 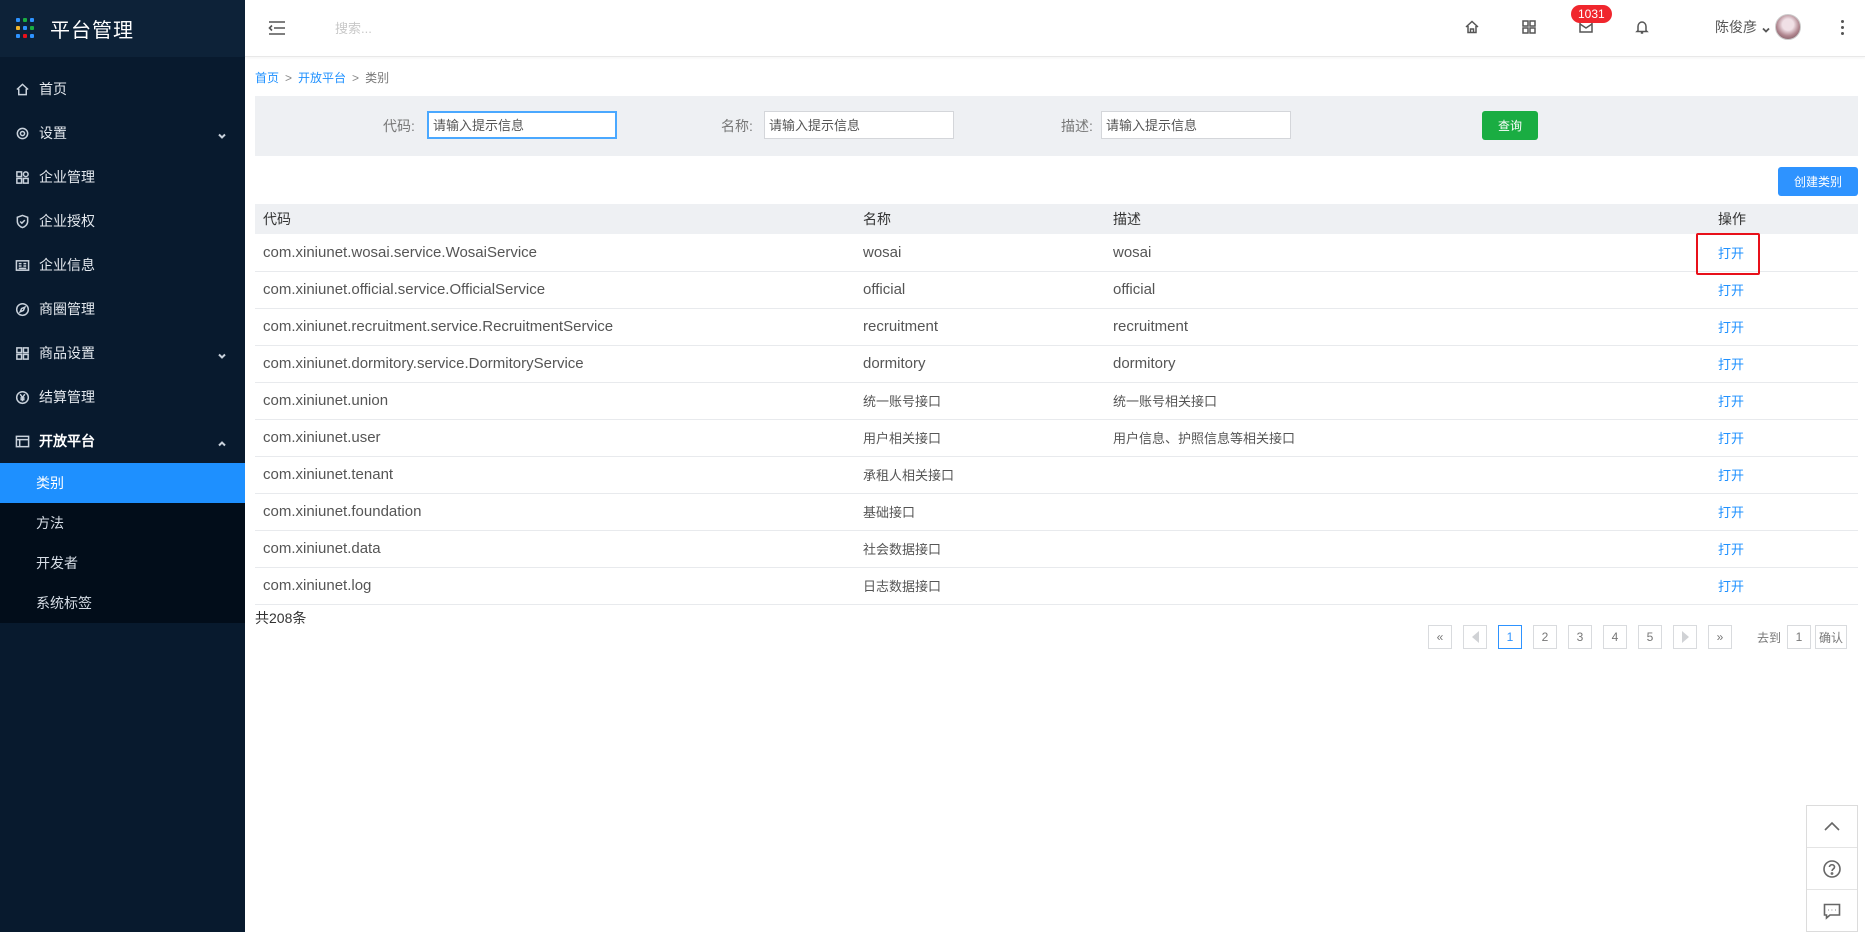 I want to click on floating-toolbar, so click(x=1832, y=868).